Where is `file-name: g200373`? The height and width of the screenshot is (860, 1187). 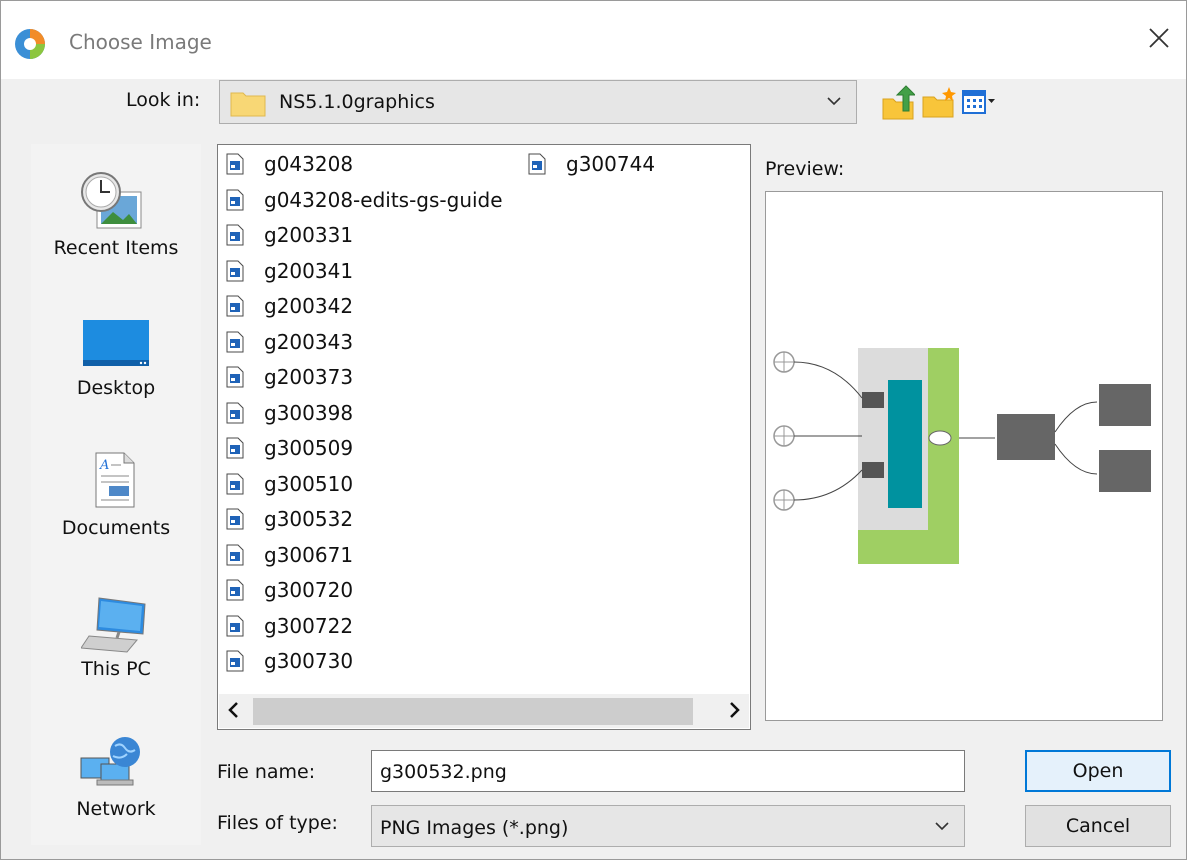
file-name: g200373 is located at coordinates (309, 377).